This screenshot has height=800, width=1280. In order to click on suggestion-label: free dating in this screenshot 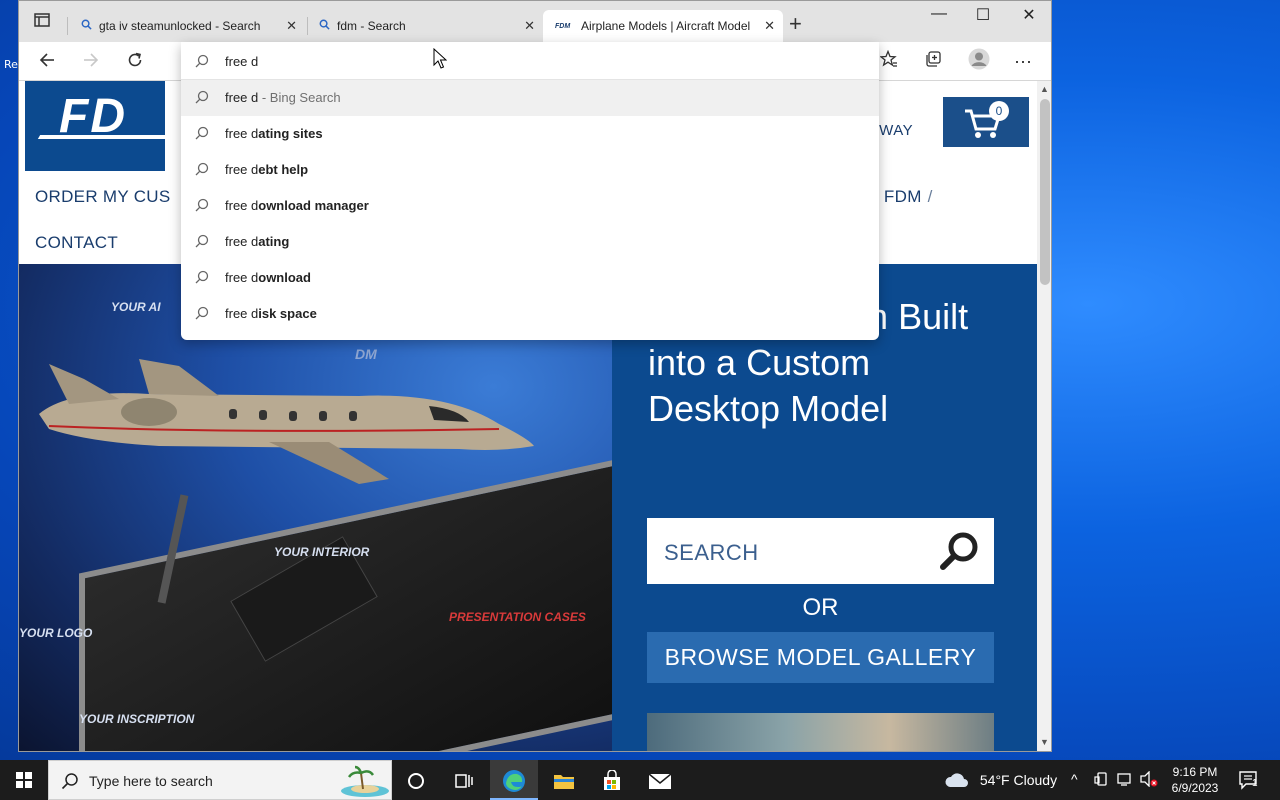, I will do `click(257, 241)`.